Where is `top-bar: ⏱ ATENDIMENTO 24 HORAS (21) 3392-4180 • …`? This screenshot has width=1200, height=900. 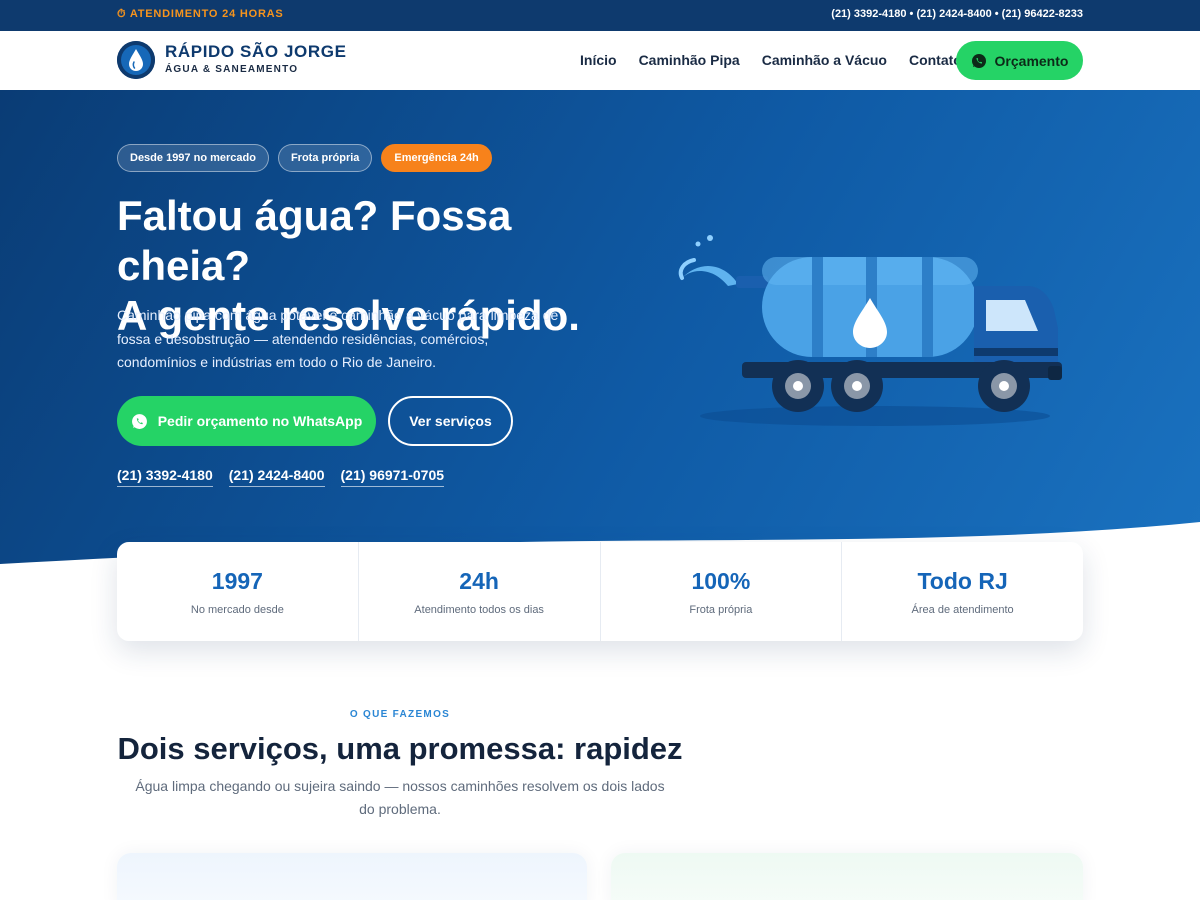 top-bar: ⏱ ATENDIMENTO 24 HORAS (21) 3392-4180 • … is located at coordinates (600, 15).